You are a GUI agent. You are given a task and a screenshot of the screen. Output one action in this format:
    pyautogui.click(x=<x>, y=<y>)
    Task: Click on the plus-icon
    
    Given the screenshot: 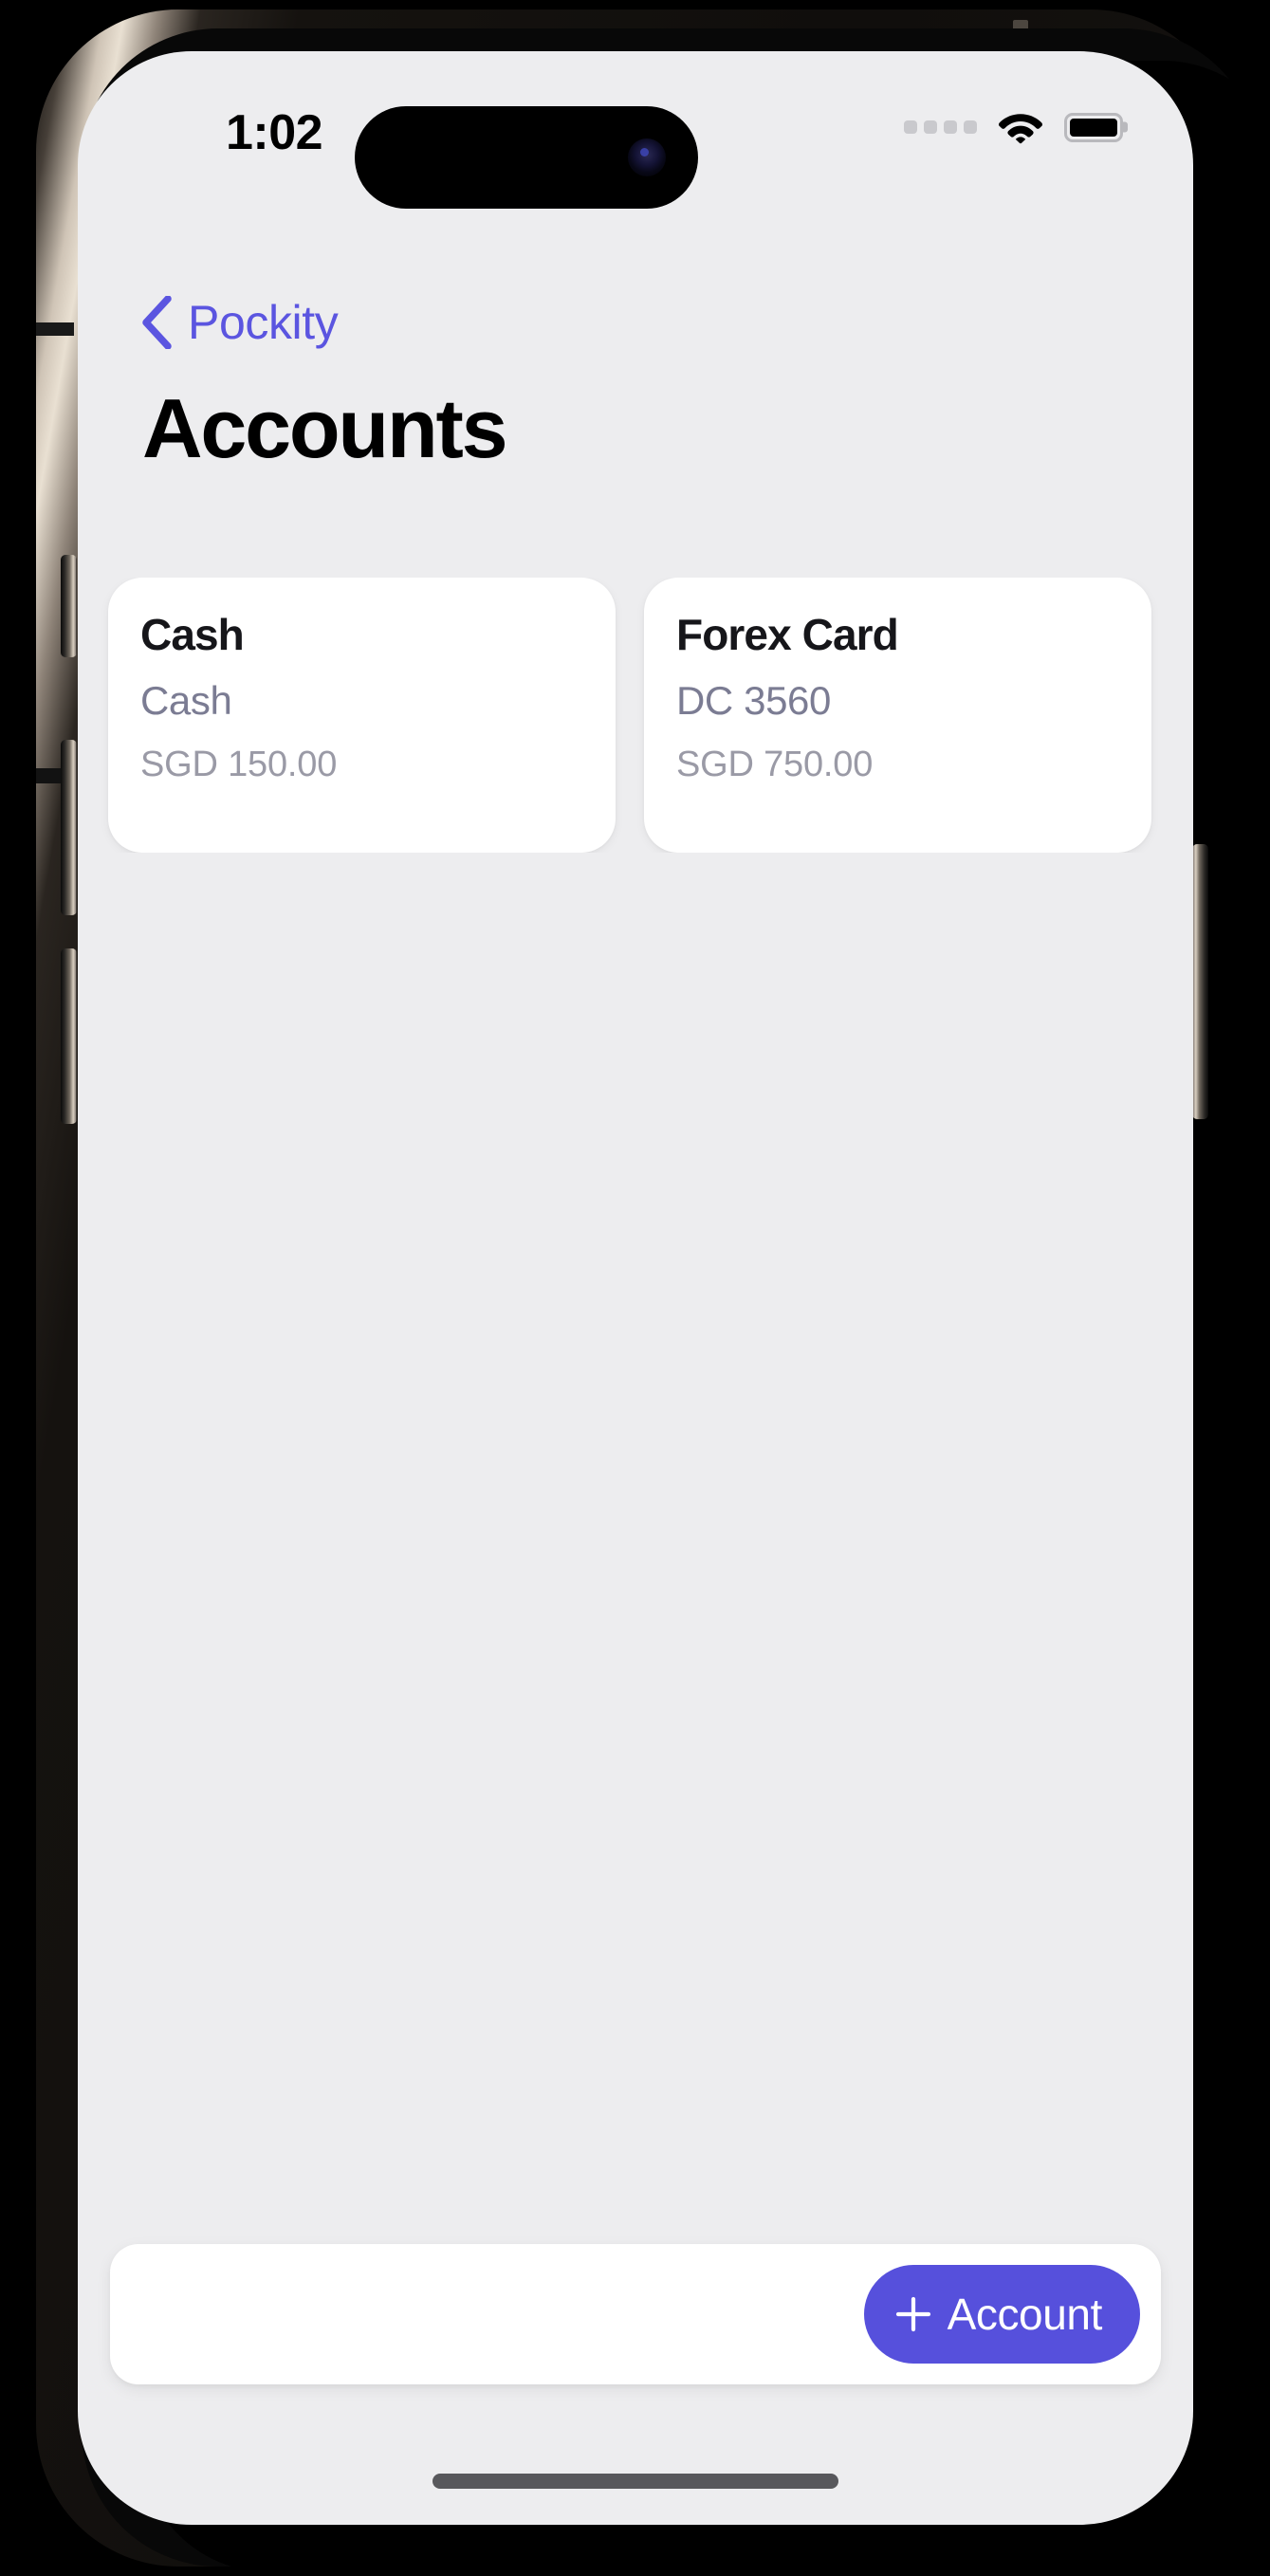 What is the action you would take?
    pyautogui.click(x=912, y=2314)
    